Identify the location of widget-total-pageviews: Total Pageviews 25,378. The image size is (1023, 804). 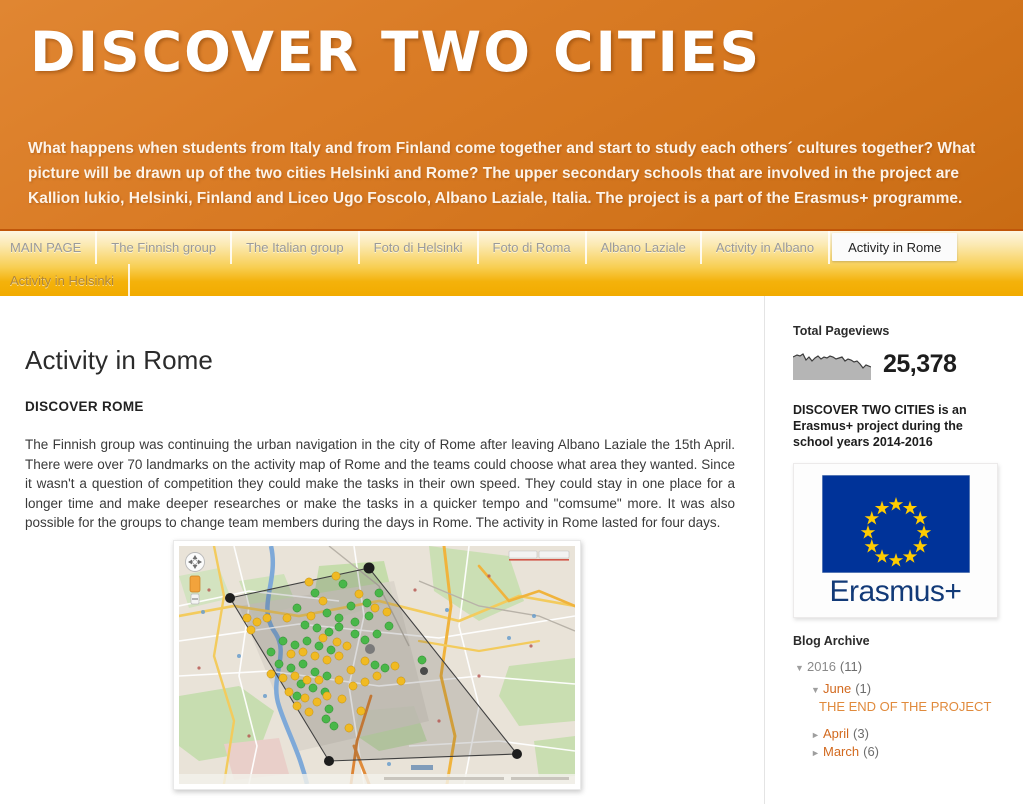
(897, 352).